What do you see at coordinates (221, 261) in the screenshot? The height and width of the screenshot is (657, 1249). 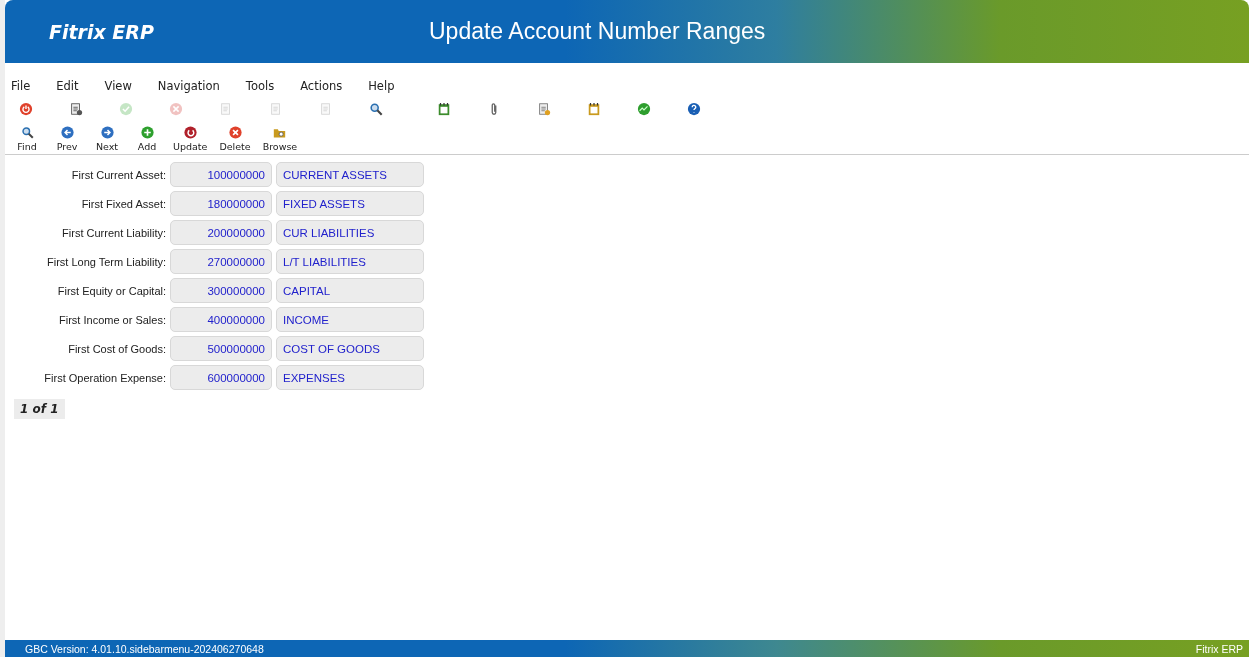 I see `account-number-field: 270000000` at bounding box center [221, 261].